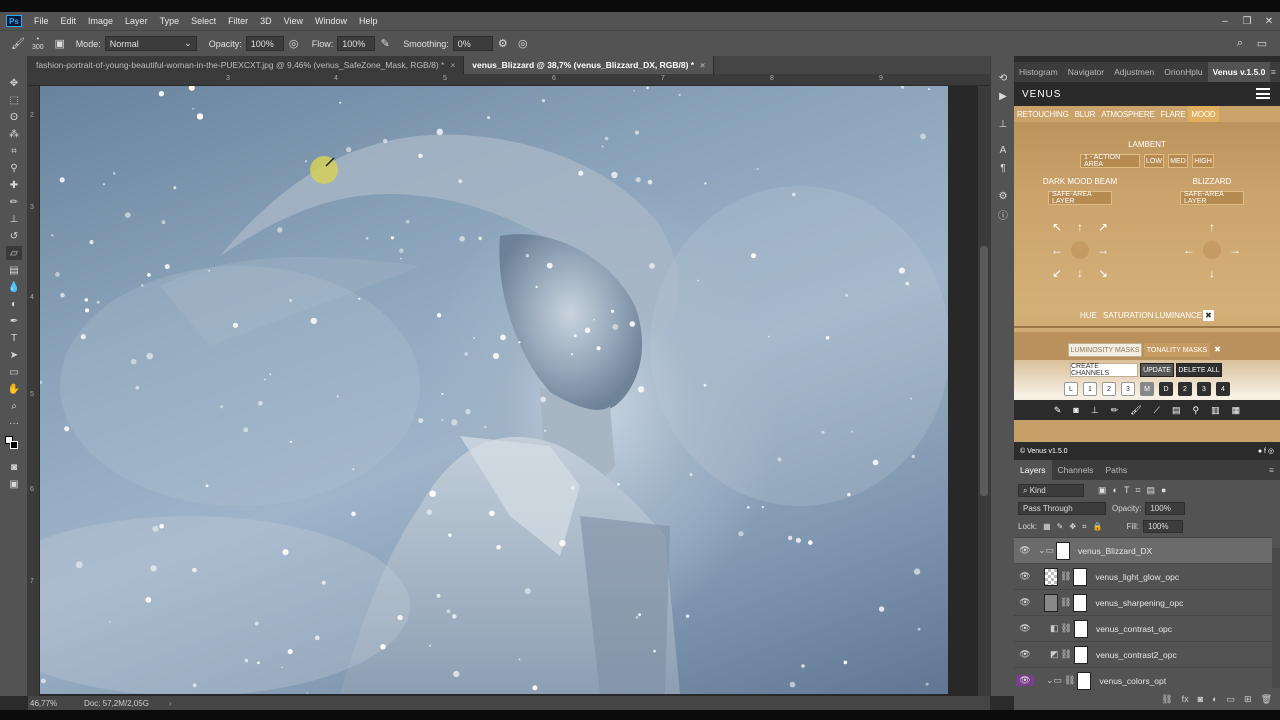 Image resolution: width=1280 pixels, height=720 pixels. Describe the element at coordinates (1095, 410) in the screenshot. I see `stamp-icon: ⊥` at that location.